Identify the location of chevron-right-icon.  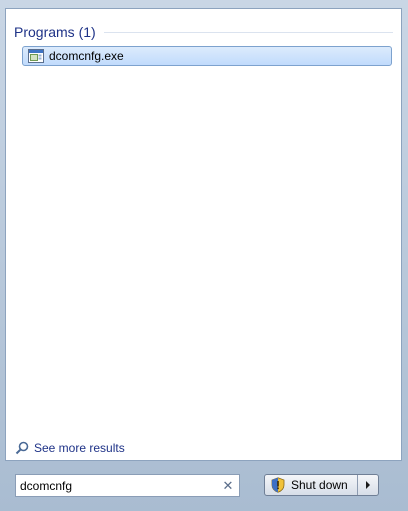
(368, 485).